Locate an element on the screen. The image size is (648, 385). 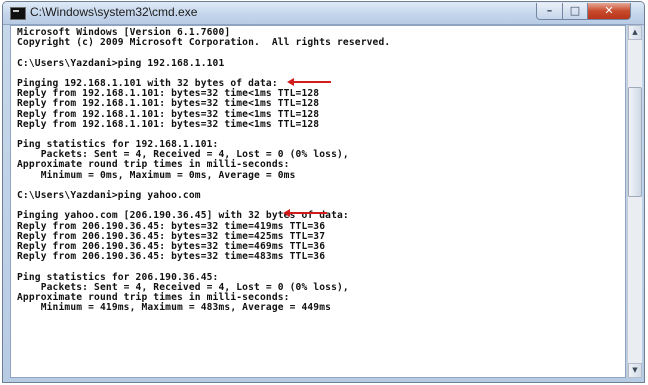
scroll-down-icon: ▼ is located at coordinates (635, 370).